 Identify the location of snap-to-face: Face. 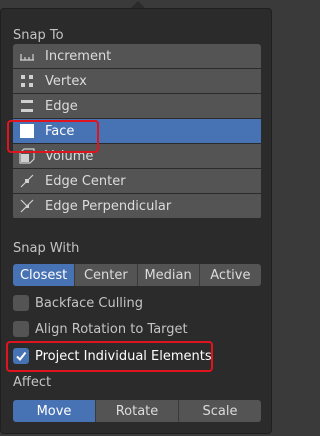
(137, 131).